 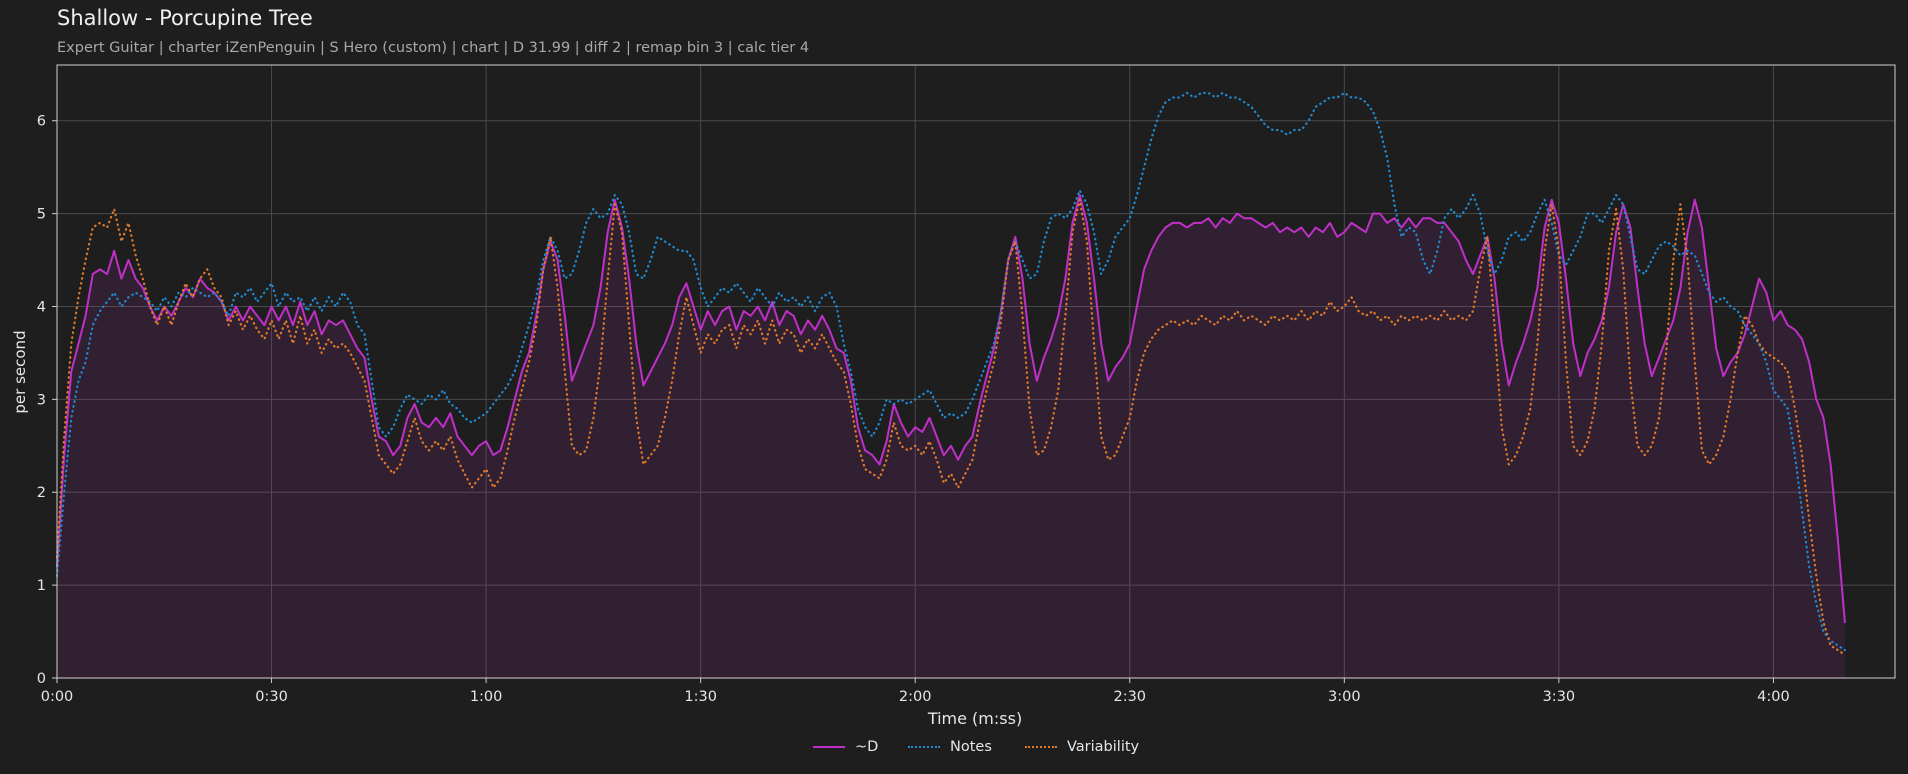 What do you see at coordinates (1129, 697) in the screenshot?
I see `x-tick-label: 2:30` at bounding box center [1129, 697].